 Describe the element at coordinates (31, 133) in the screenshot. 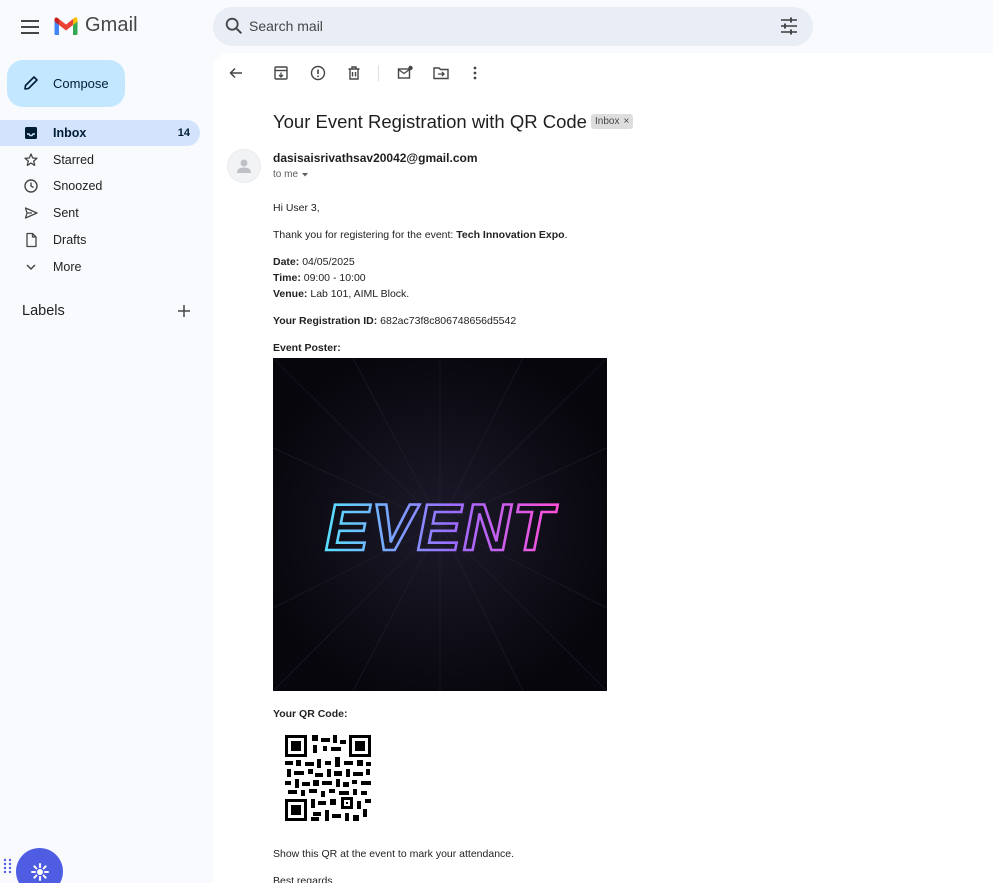

I see `inbox-icon` at that location.